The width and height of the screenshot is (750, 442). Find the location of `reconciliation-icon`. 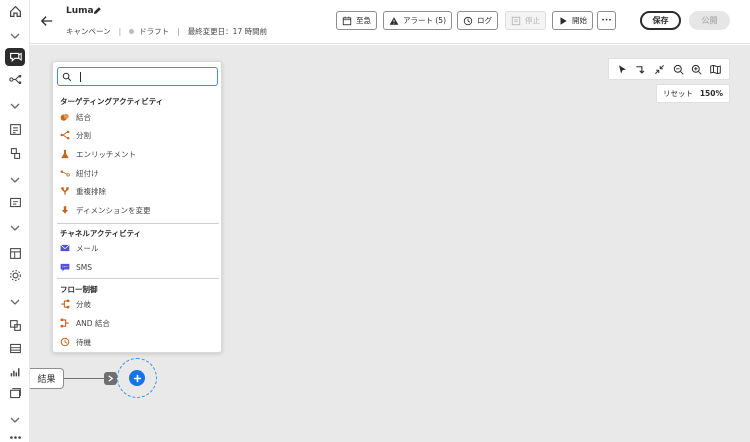

reconciliation-icon is located at coordinates (65, 173).